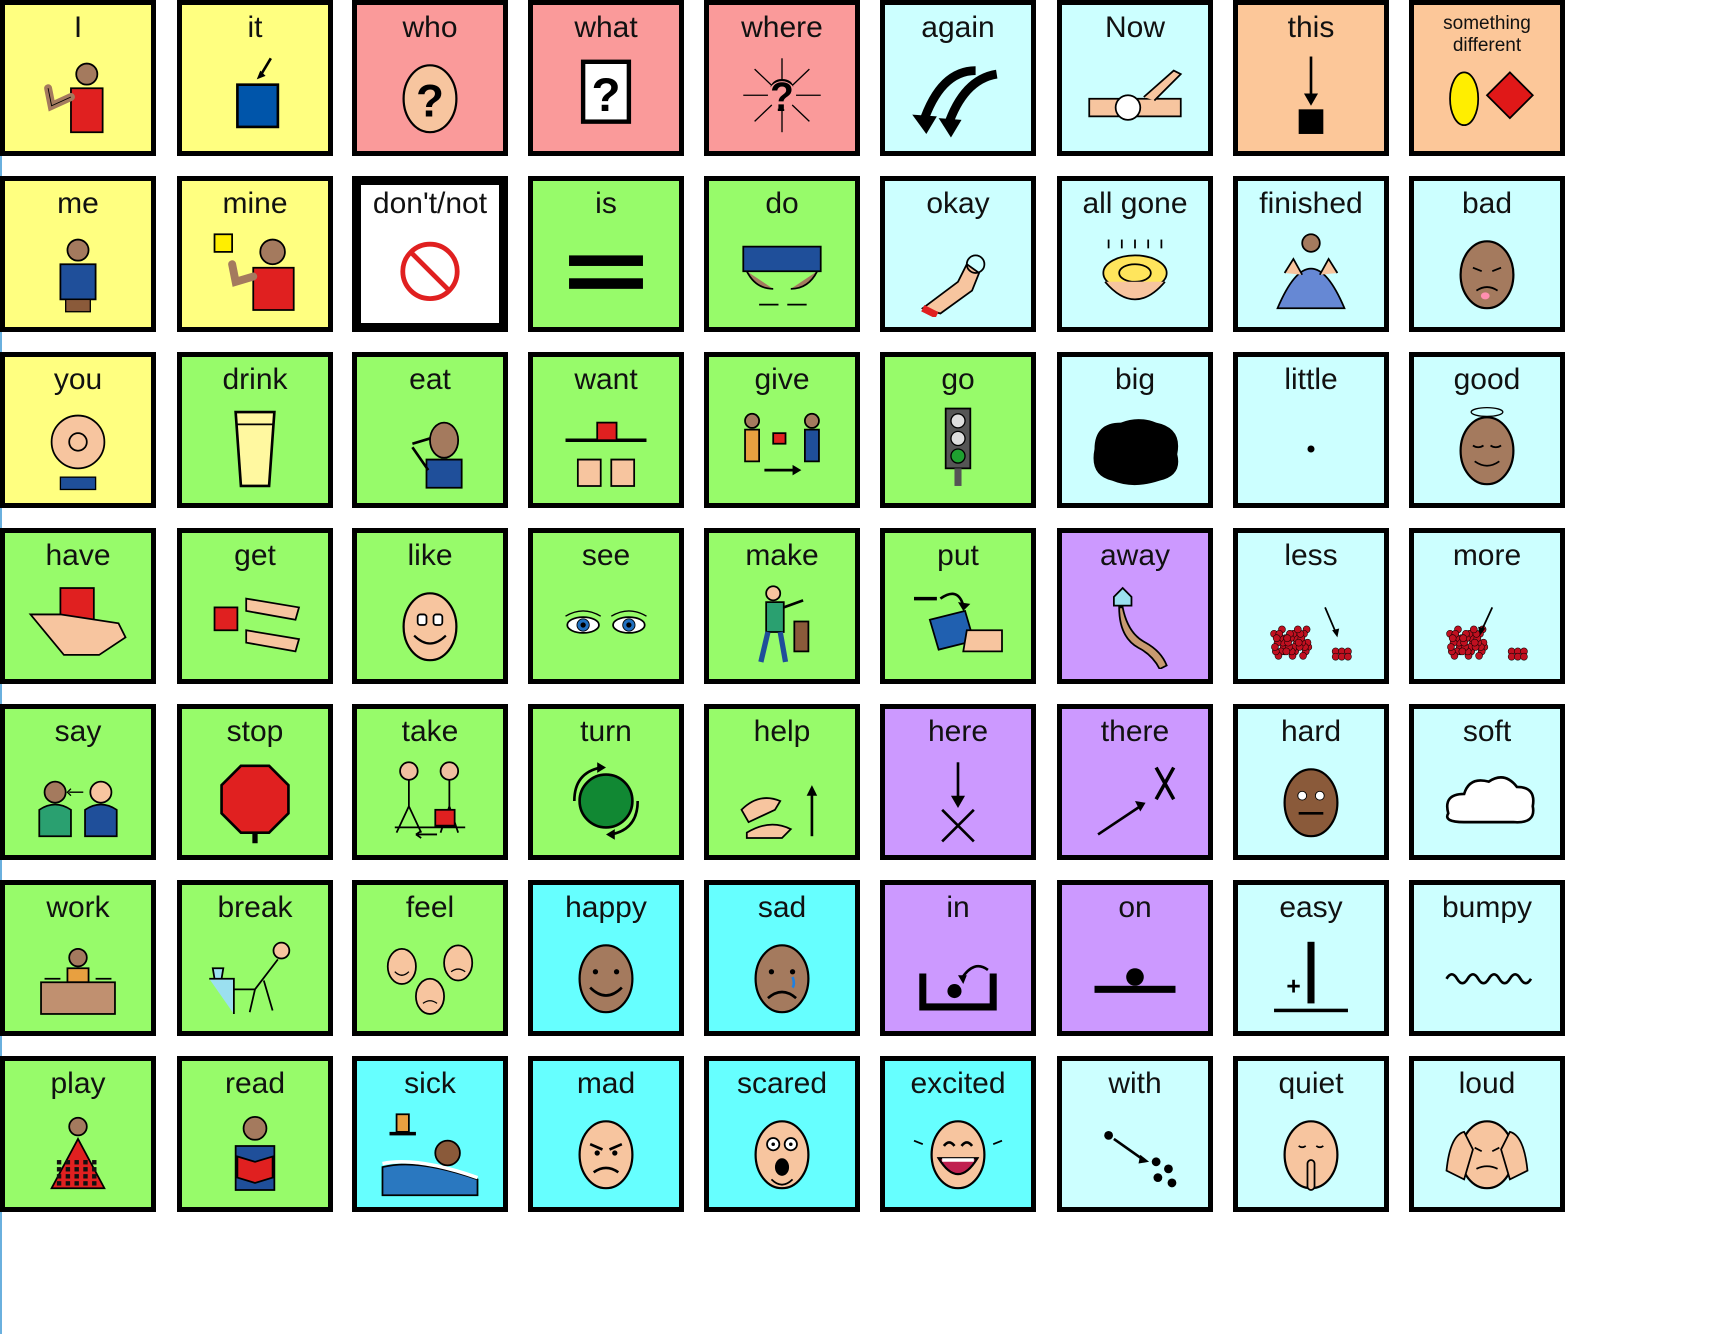 The height and width of the screenshot is (1334, 1722). Describe the element at coordinates (78, 907) in the screenshot. I see `symbol-label: work` at that location.